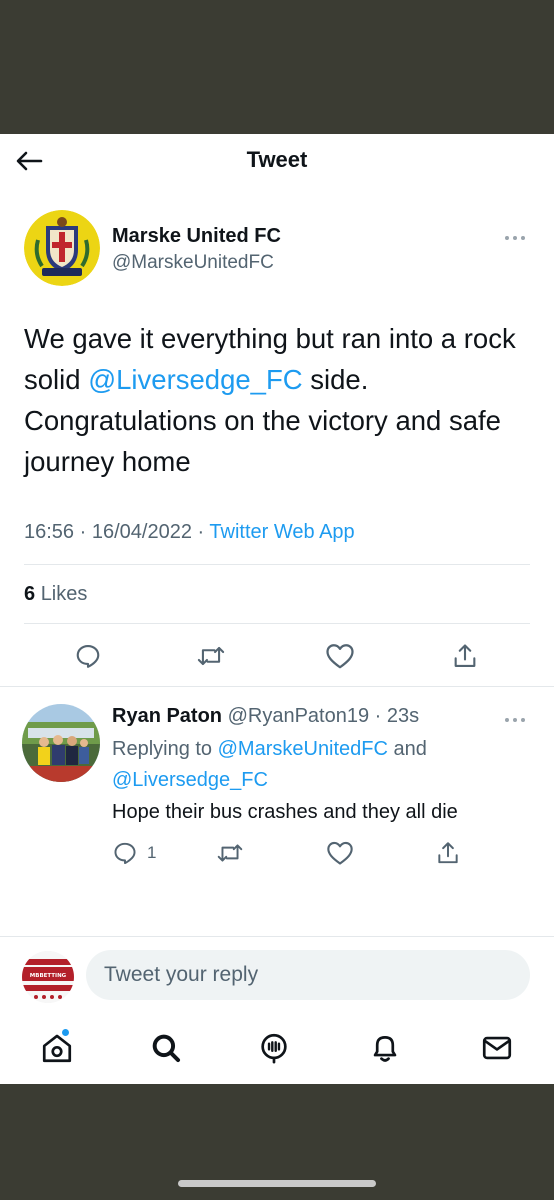 The width and height of the screenshot is (554, 1200). I want to click on reply-avatar, so click(61, 743).